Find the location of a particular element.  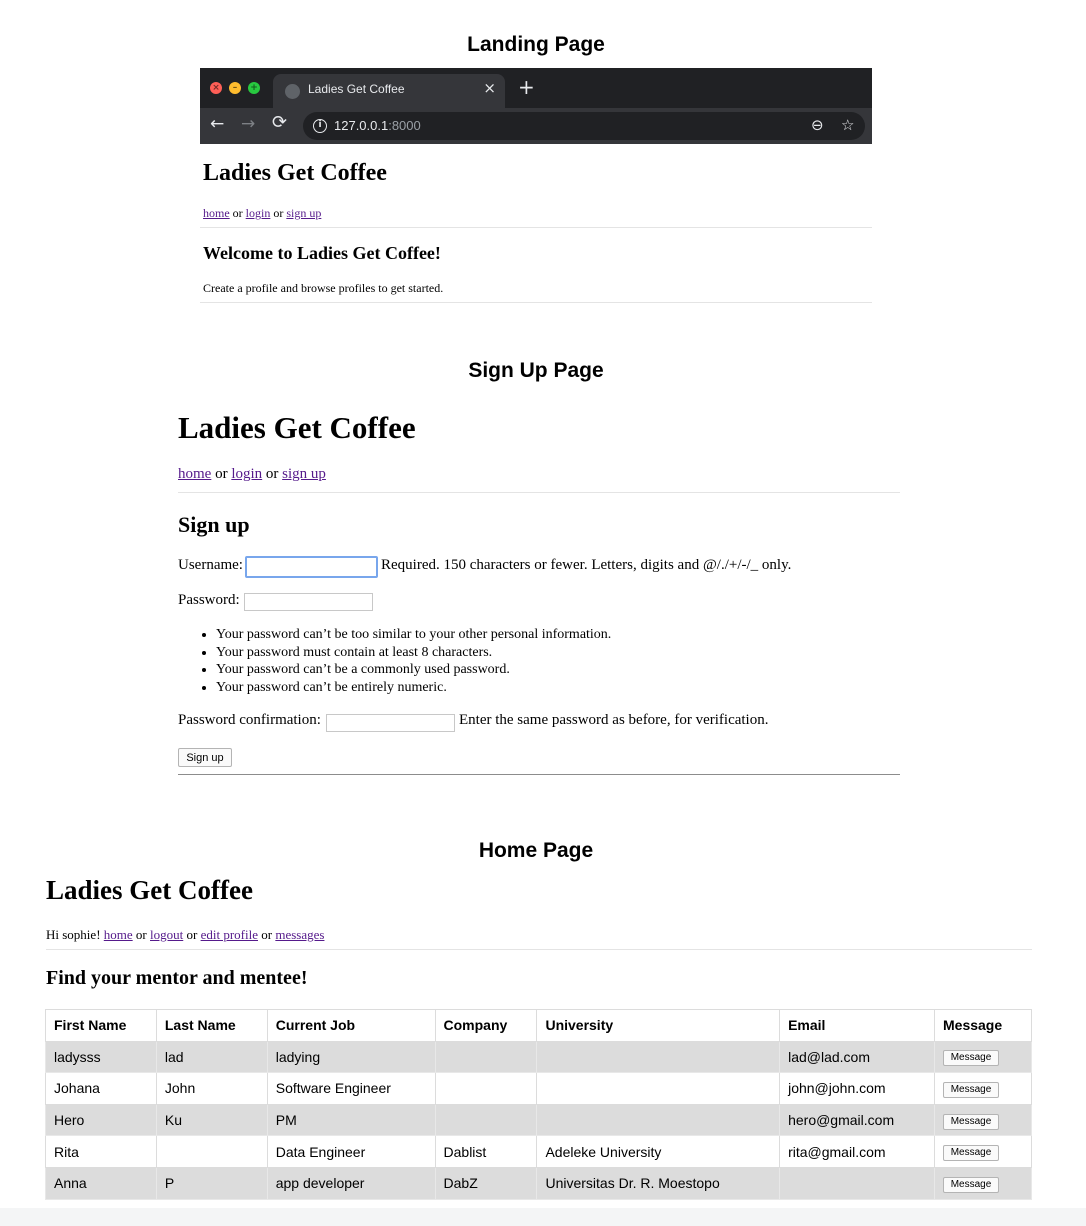

table-row: ladysss lad ladying lad@lad.com Message is located at coordinates (538, 1057).